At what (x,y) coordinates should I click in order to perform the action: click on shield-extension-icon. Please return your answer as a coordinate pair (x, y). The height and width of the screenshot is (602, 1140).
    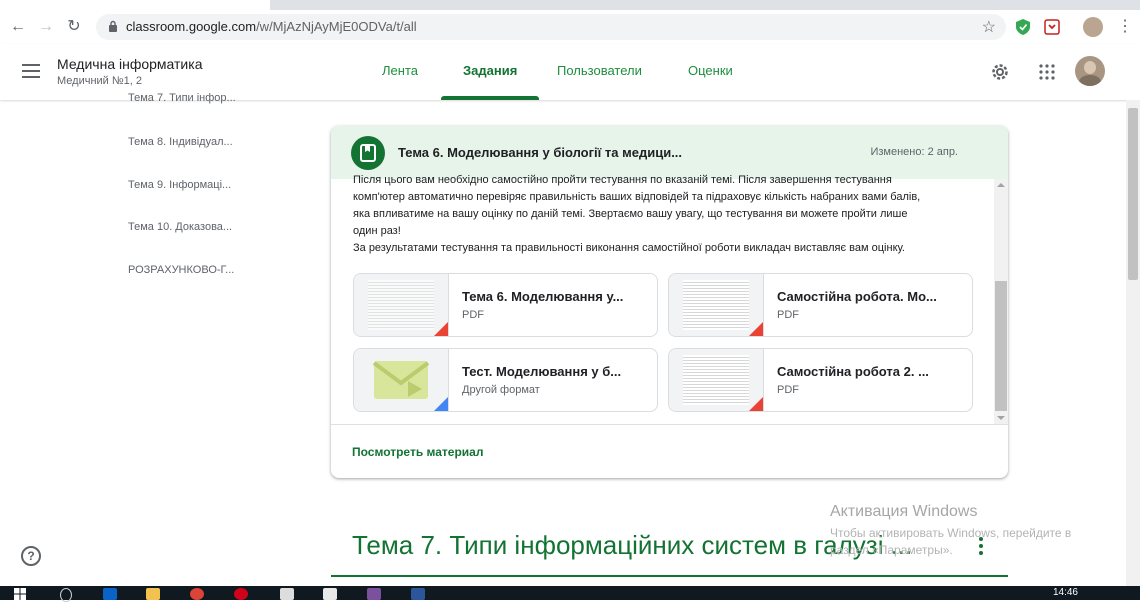
    Looking at the image, I should click on (1023, 27).